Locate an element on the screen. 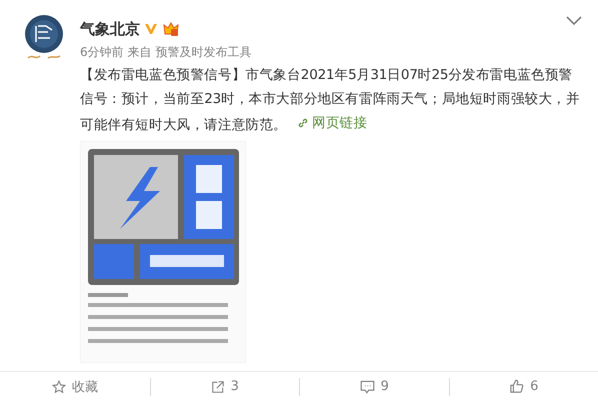  favorite-button: 收藏 is located at coordinates (75, 387).